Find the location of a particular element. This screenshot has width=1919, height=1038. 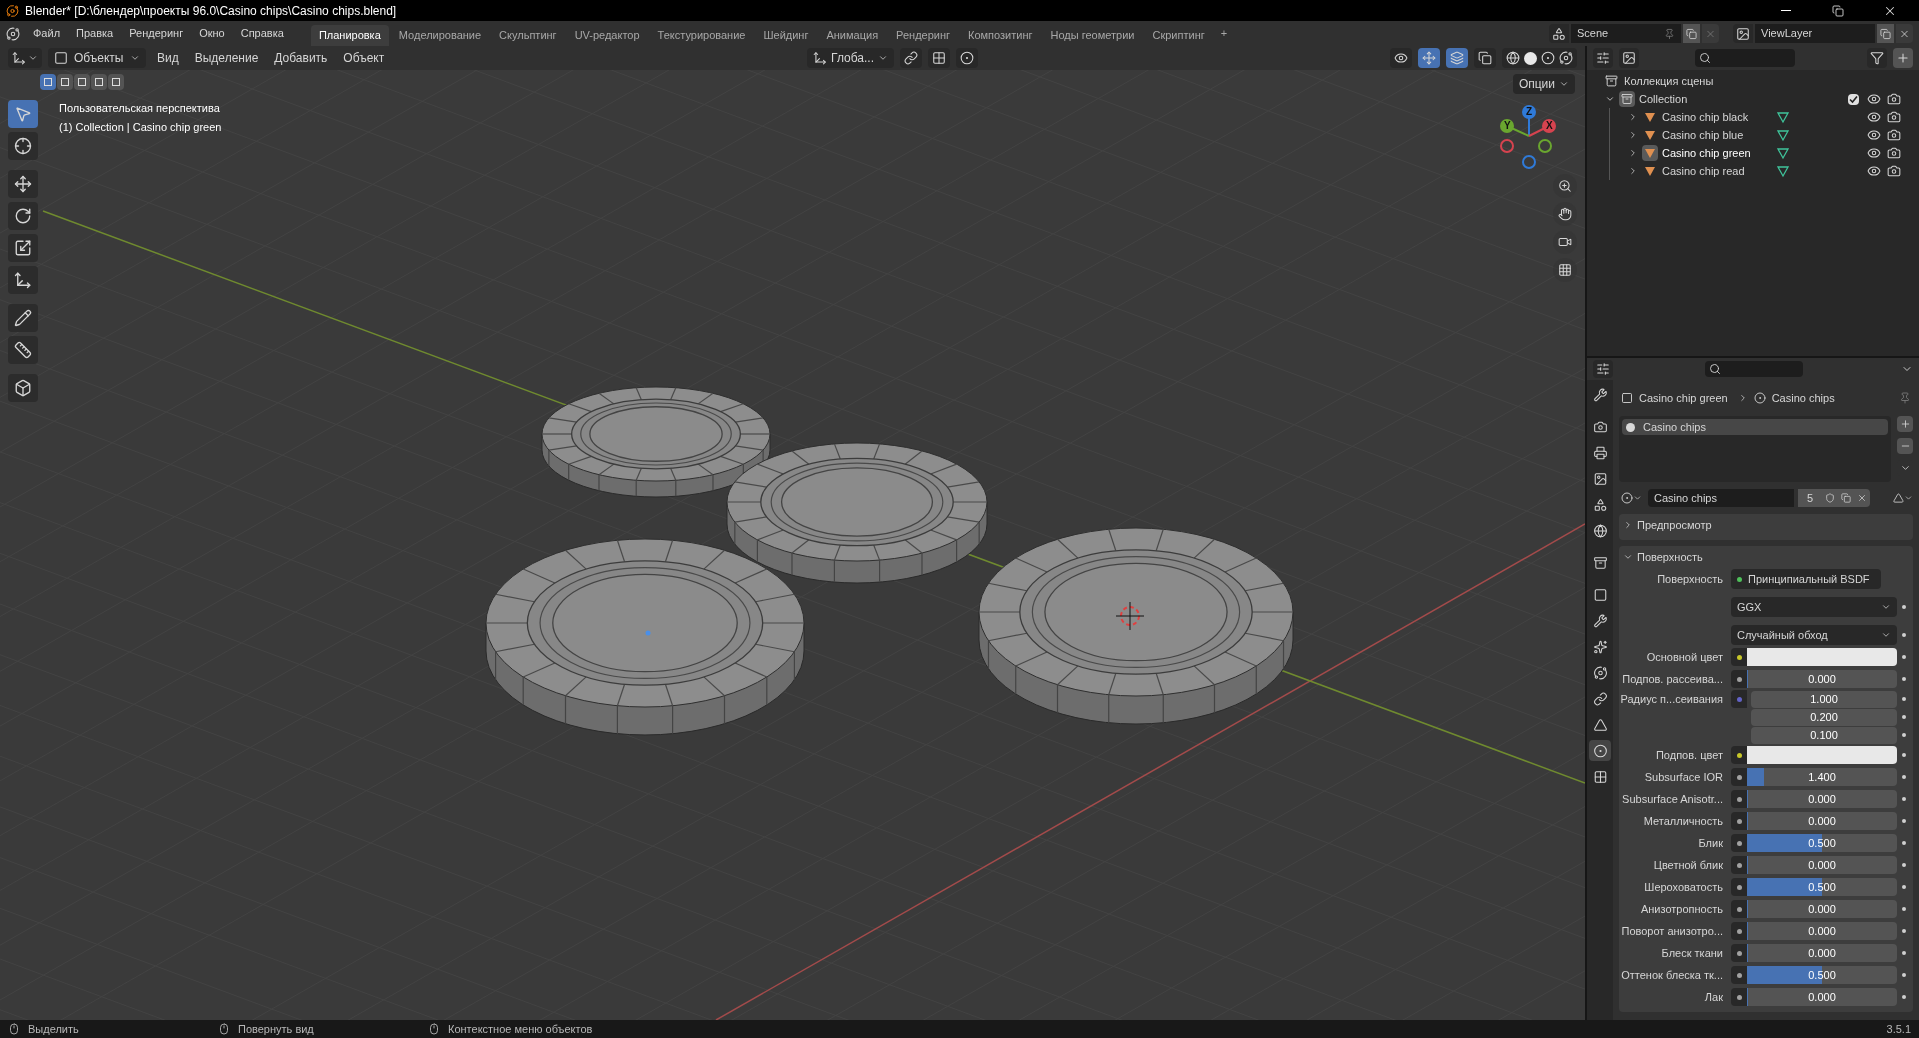

value-slider: 1.400 is located at coordinates (1822, 777).